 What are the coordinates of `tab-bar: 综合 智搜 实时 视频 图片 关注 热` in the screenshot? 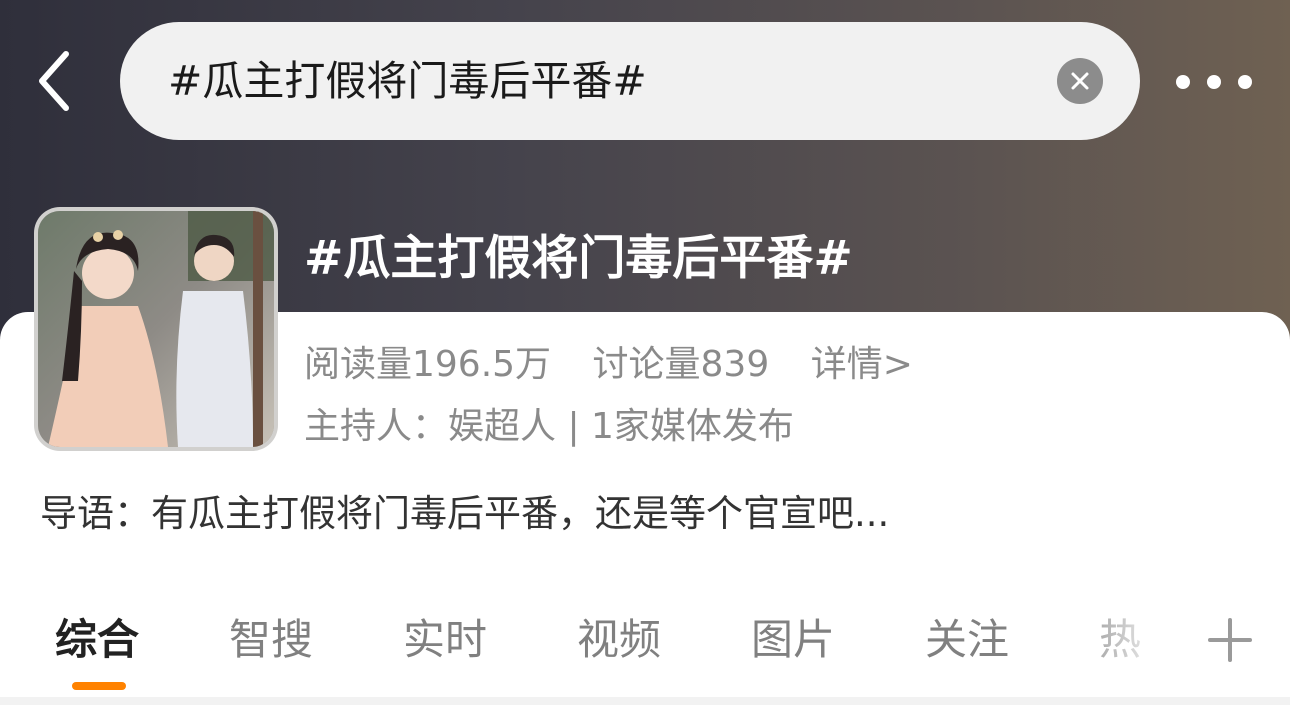 It's located at (645, 640).